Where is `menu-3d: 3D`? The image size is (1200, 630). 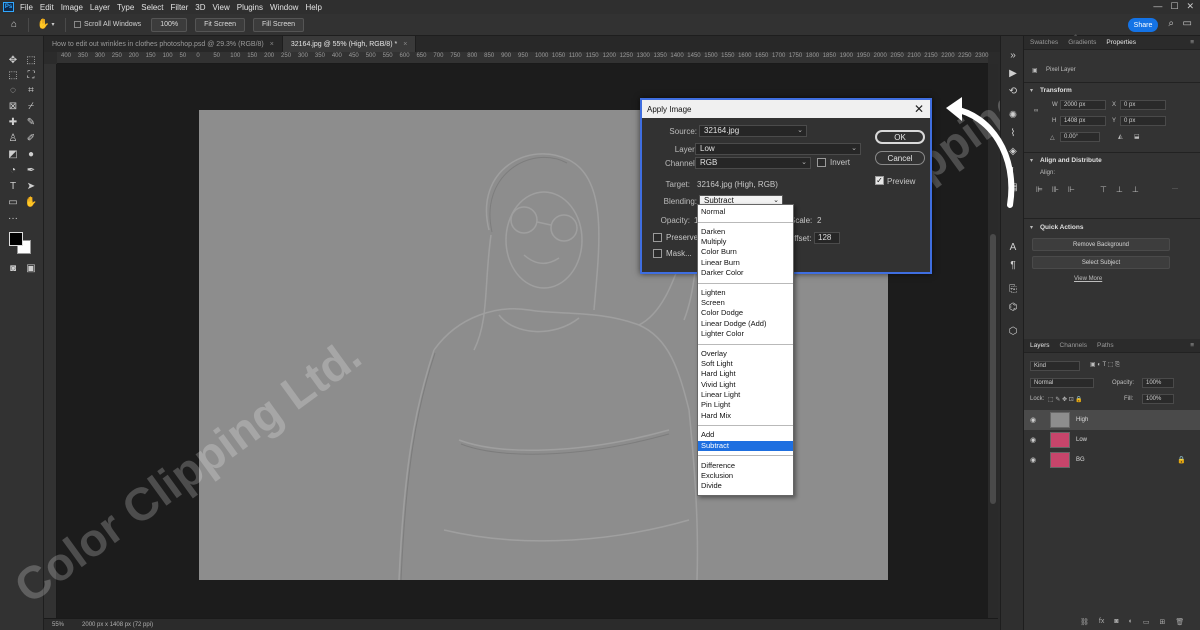 menu-3d: 3D is located at coordinates (200, 7).